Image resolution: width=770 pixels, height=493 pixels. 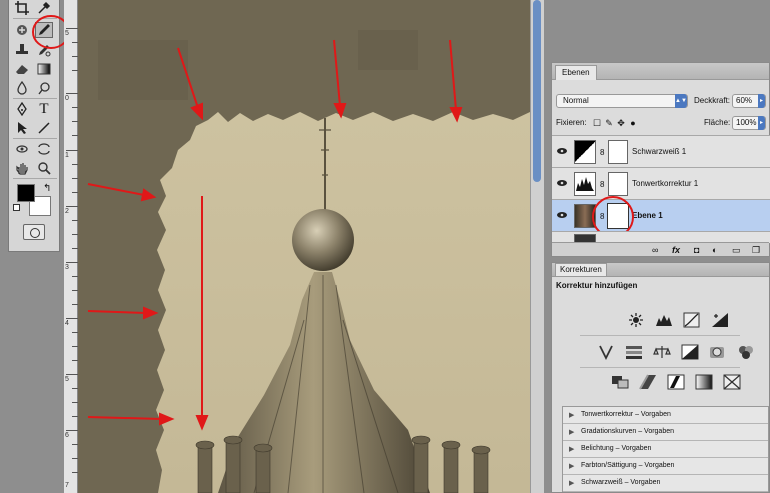 What do you see at coordinates (746, 352) in the screenshot?
I see `channel-mixer-icon` at bounding box center [746, 352].